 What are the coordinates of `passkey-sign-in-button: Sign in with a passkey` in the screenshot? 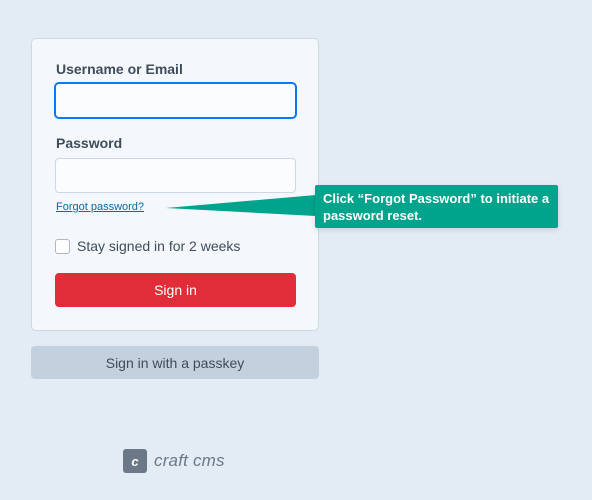 It's located at (175, 362).